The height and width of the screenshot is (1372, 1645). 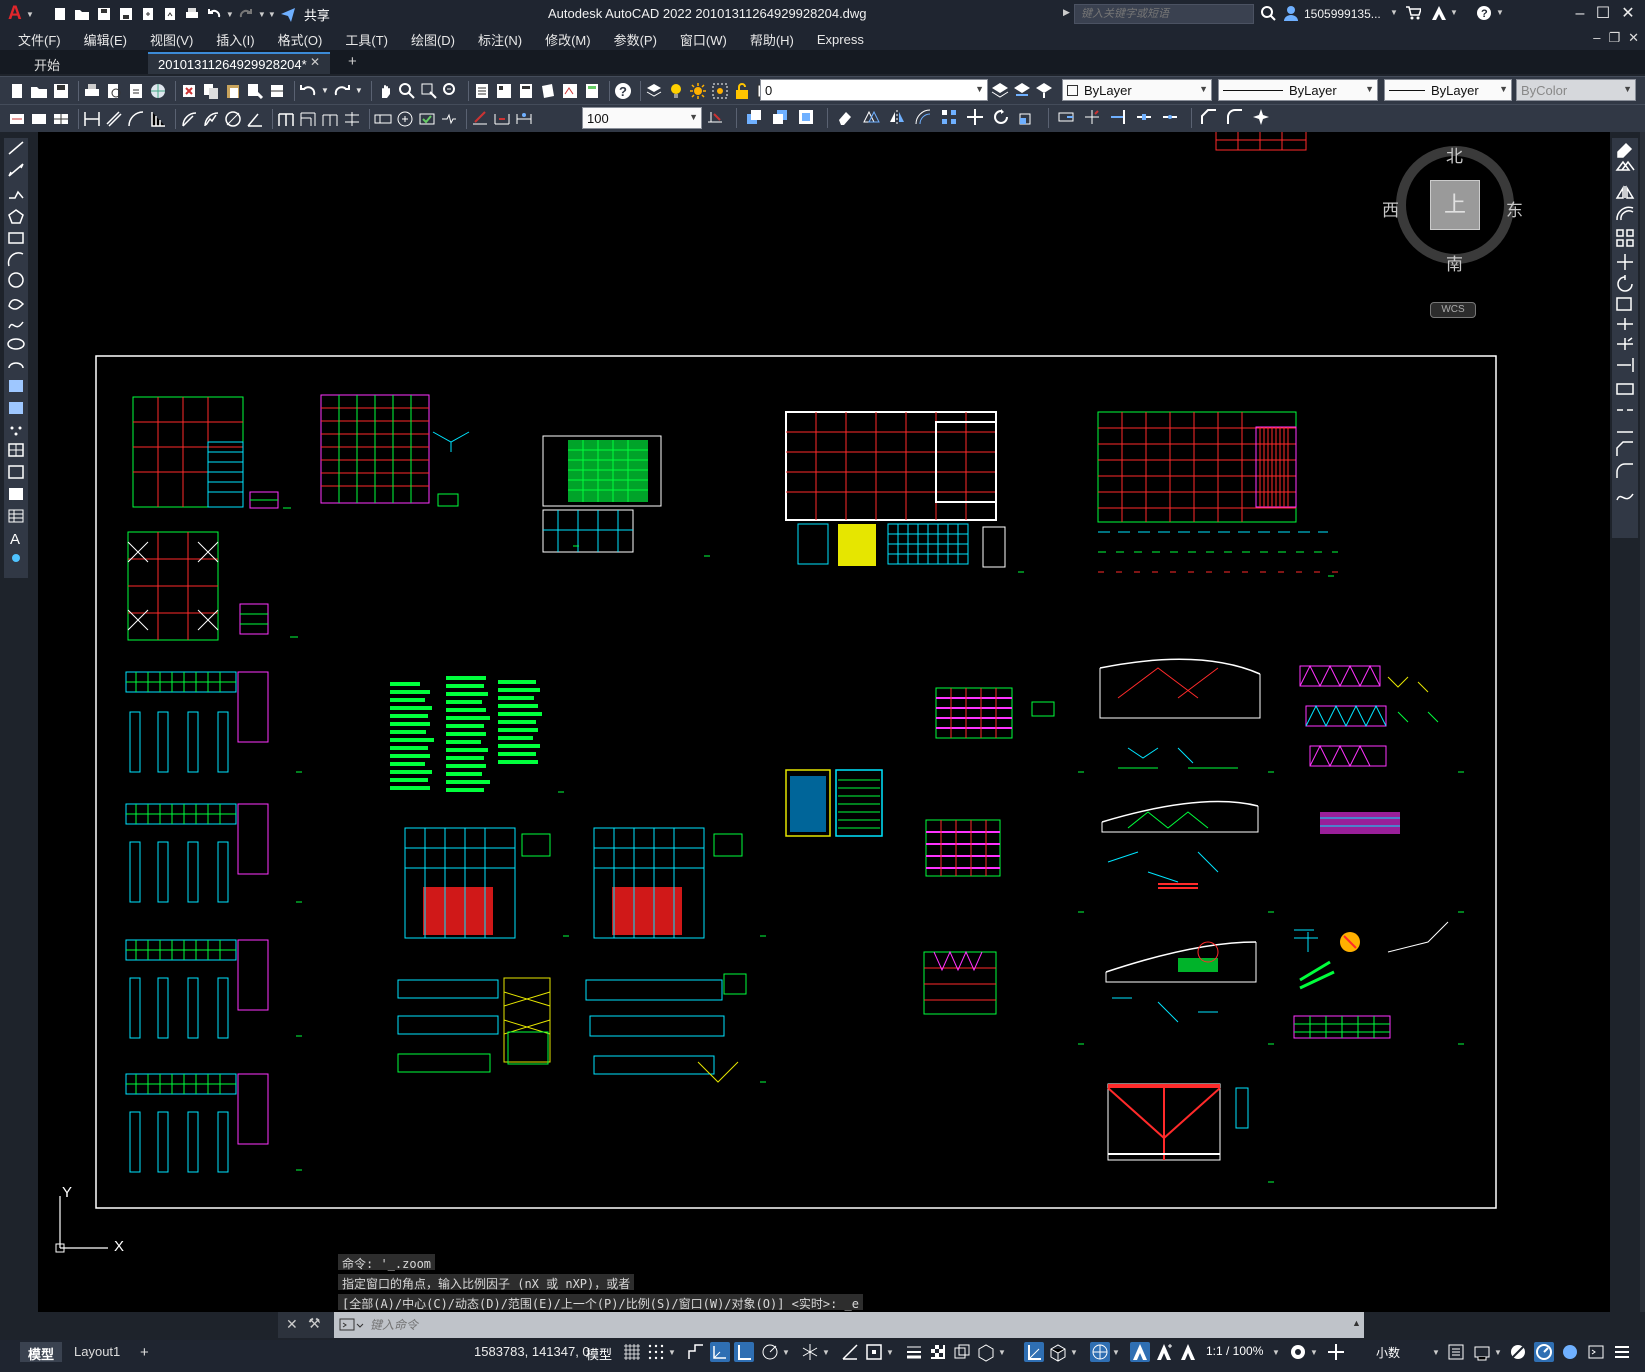 I want to click on transparency-icon, so click(x=938, y=1352).